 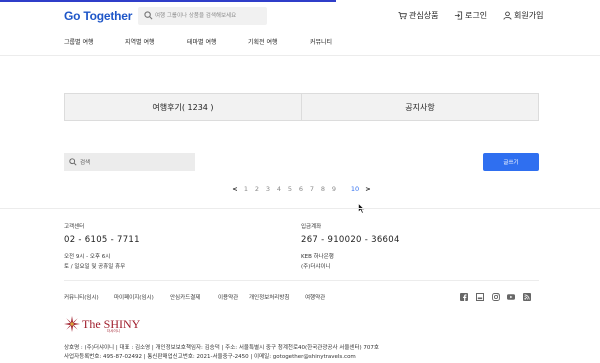 I want to click on site-logo: Go Together, so click(x=98, y=16).